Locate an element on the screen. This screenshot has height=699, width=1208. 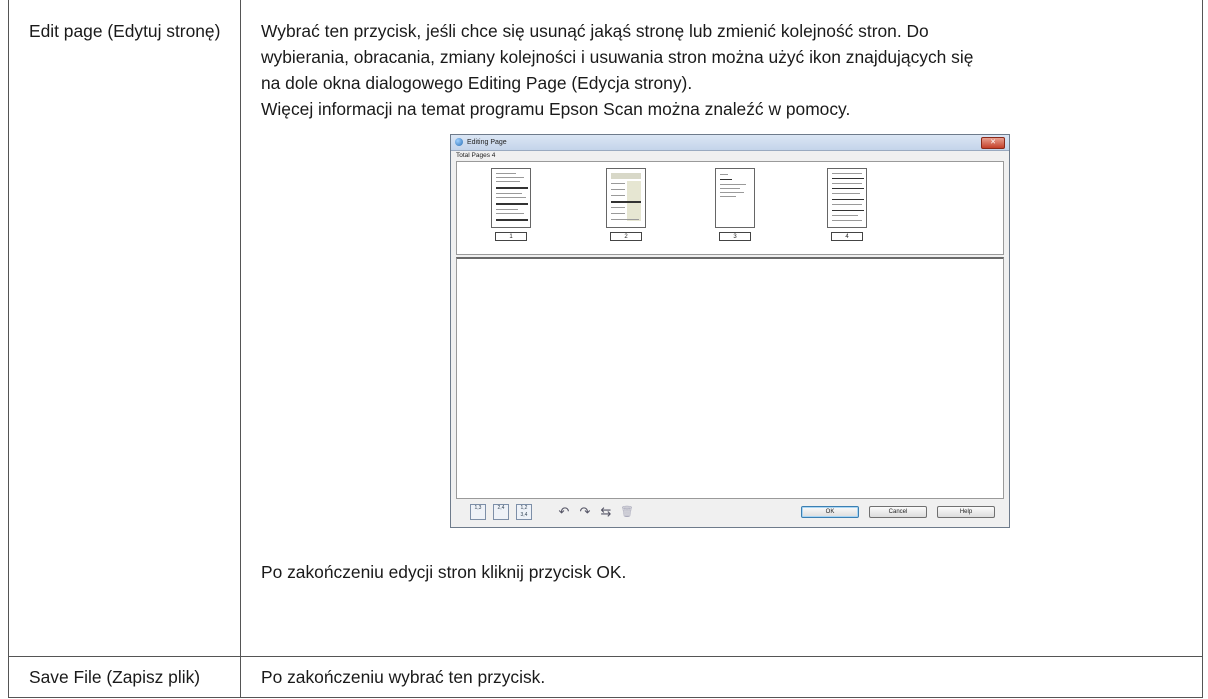
page-thumbnail: 2 is located at coordinates (626, 209).